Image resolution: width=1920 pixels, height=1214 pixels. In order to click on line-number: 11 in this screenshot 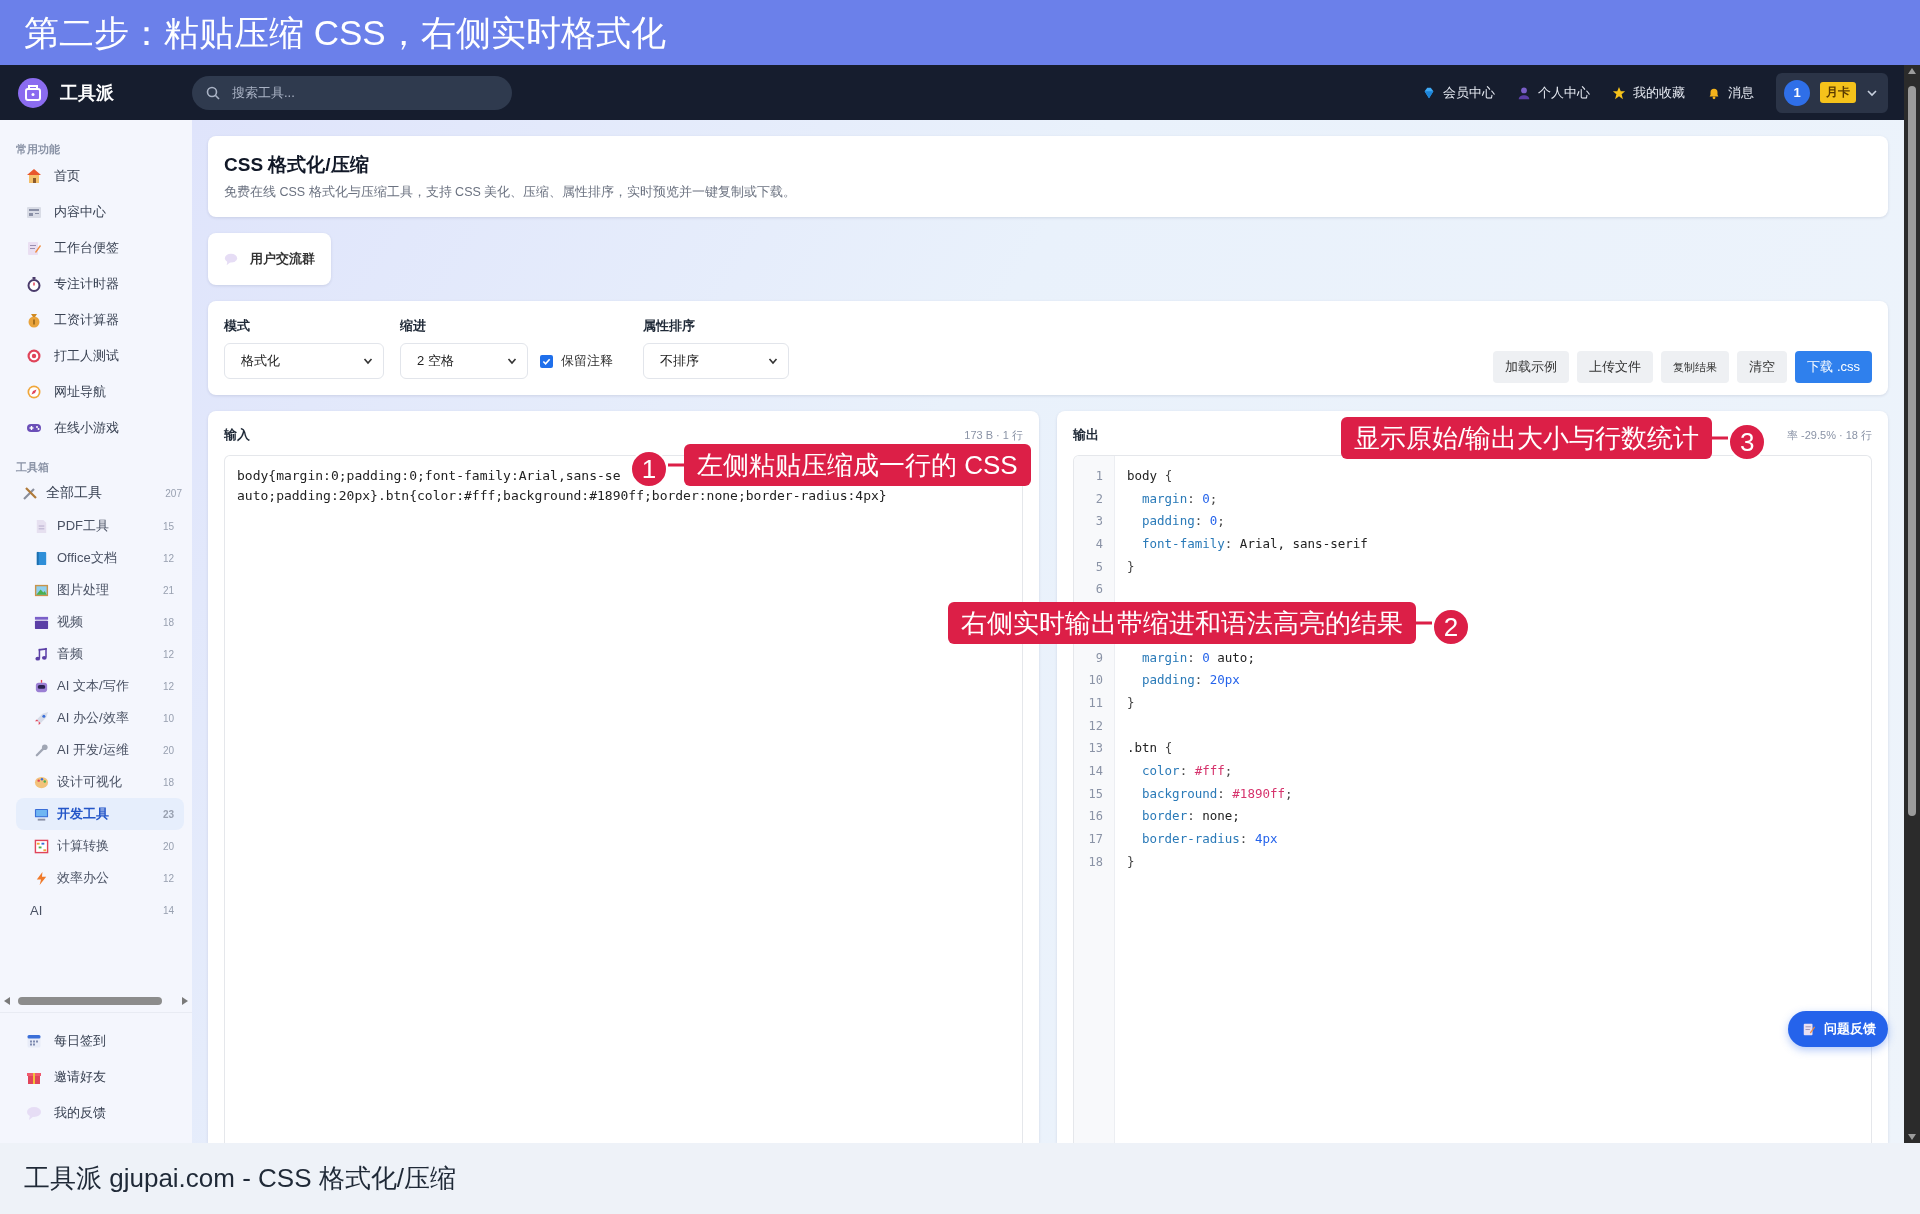, I will do `click(1095, 703)`.